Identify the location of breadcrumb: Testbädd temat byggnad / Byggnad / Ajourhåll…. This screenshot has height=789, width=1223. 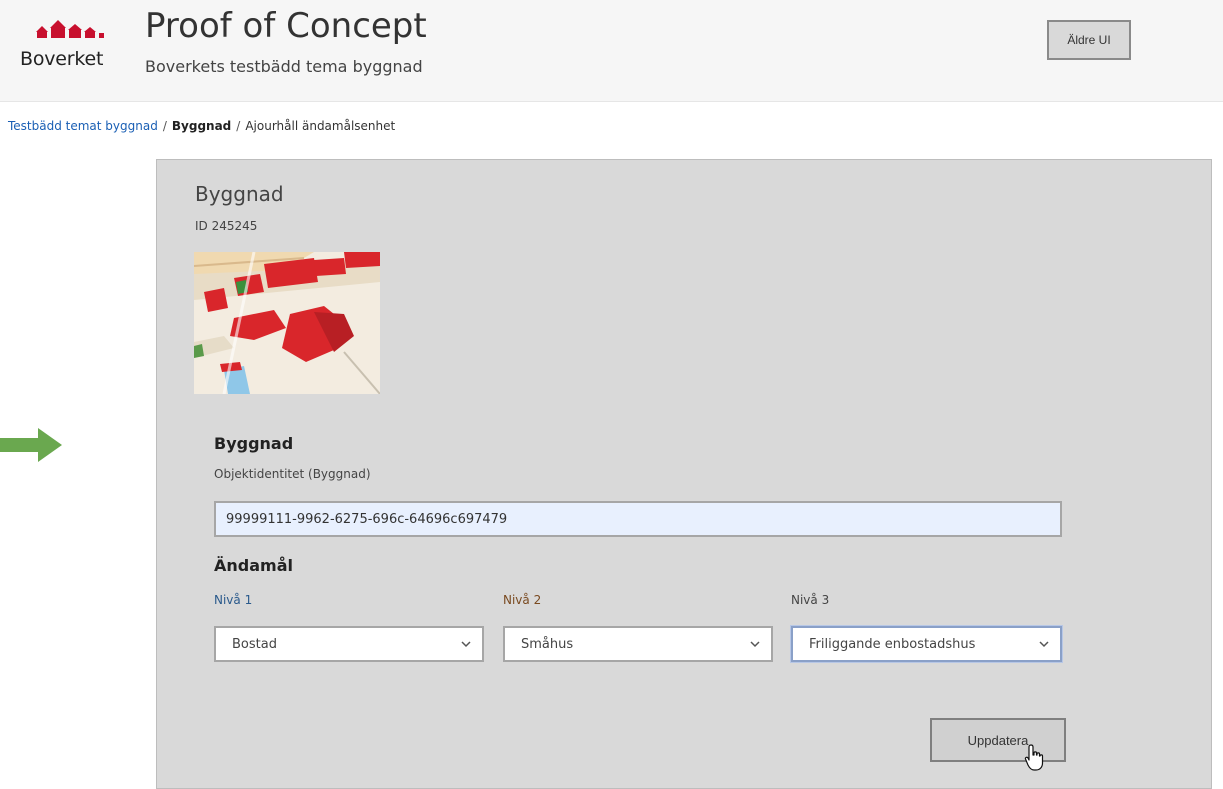
(201, 126).